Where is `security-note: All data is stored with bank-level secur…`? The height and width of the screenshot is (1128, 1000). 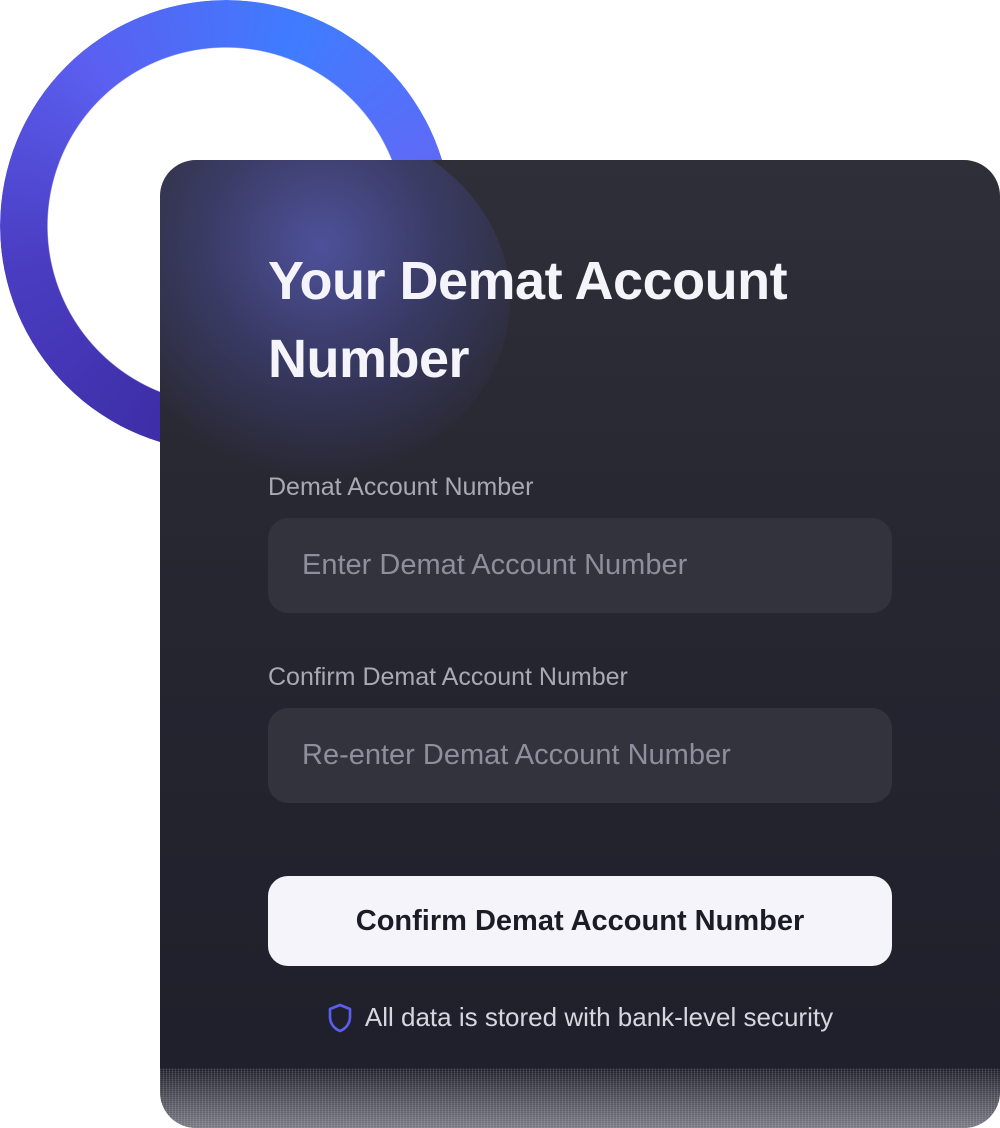
security-note: All data is stored with bank-level secur… is located at coordinates (580, 1017).